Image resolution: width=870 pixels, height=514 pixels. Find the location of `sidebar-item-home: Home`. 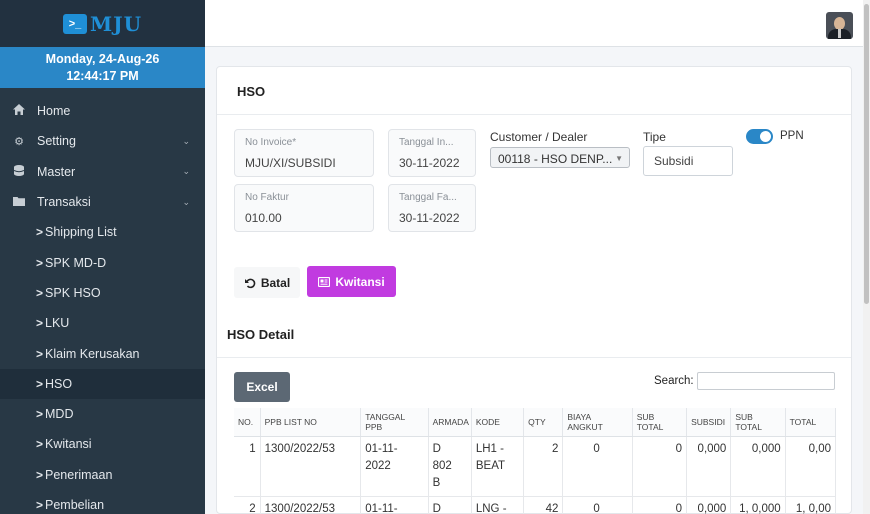

sidebar-item-home: Home is located at coordinates (102, 111).